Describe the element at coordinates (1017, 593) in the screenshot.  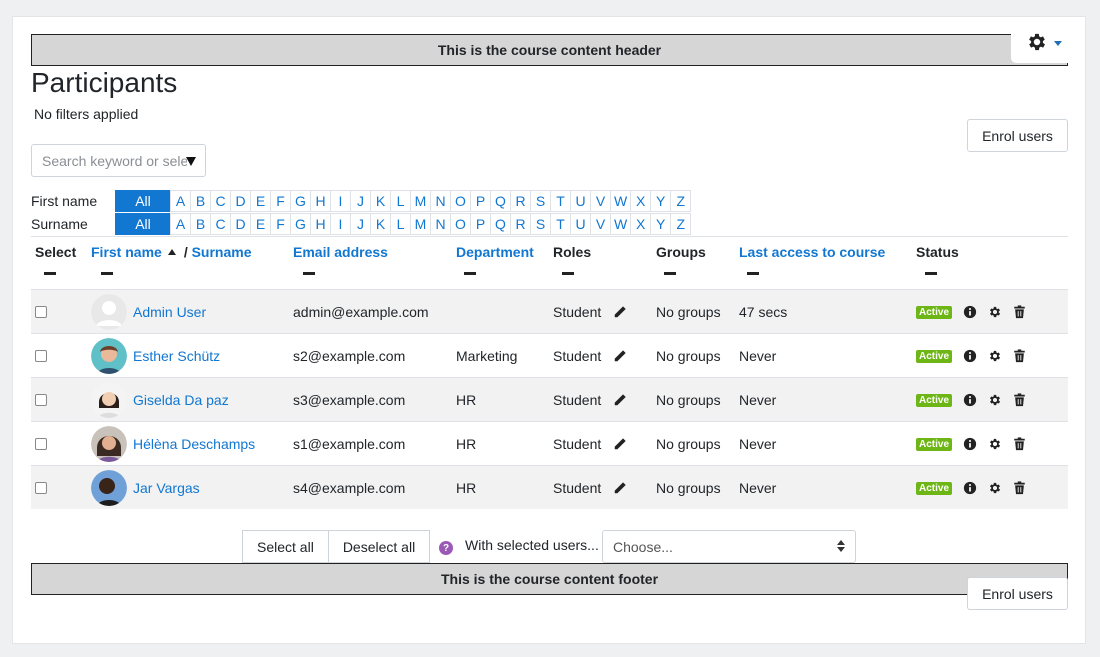
I see `enrol-users-button-bottom: Enrol users` at that location.